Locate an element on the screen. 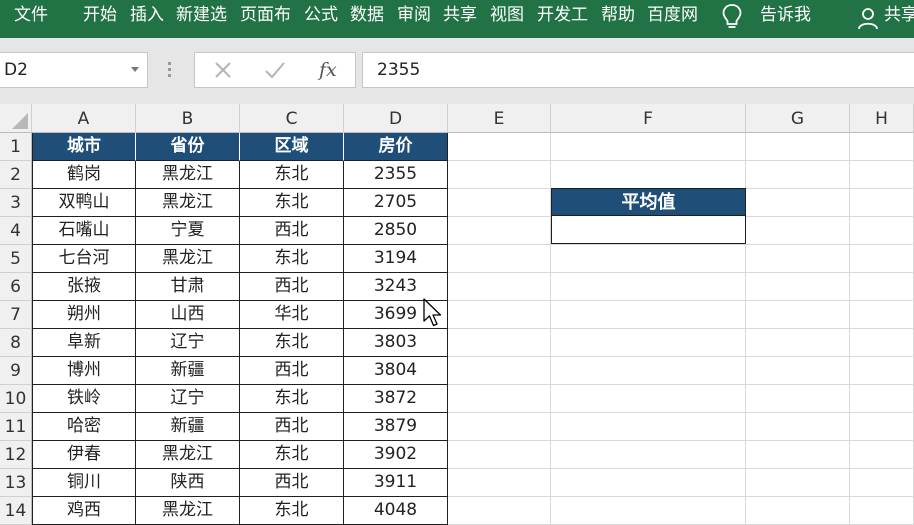 Image resolution: width=914 pixels, height=525 pixels. table-cell-price: 3804 is located at coordinates (396, 371).